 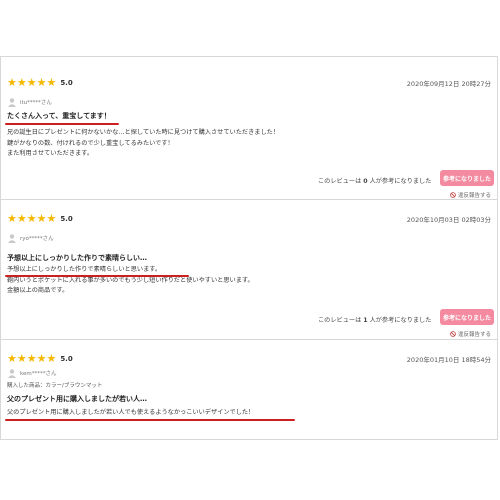 I want to click on purchased-product: 購入した商品：カラー/ブラウンマット, so click(x=55, y=386).